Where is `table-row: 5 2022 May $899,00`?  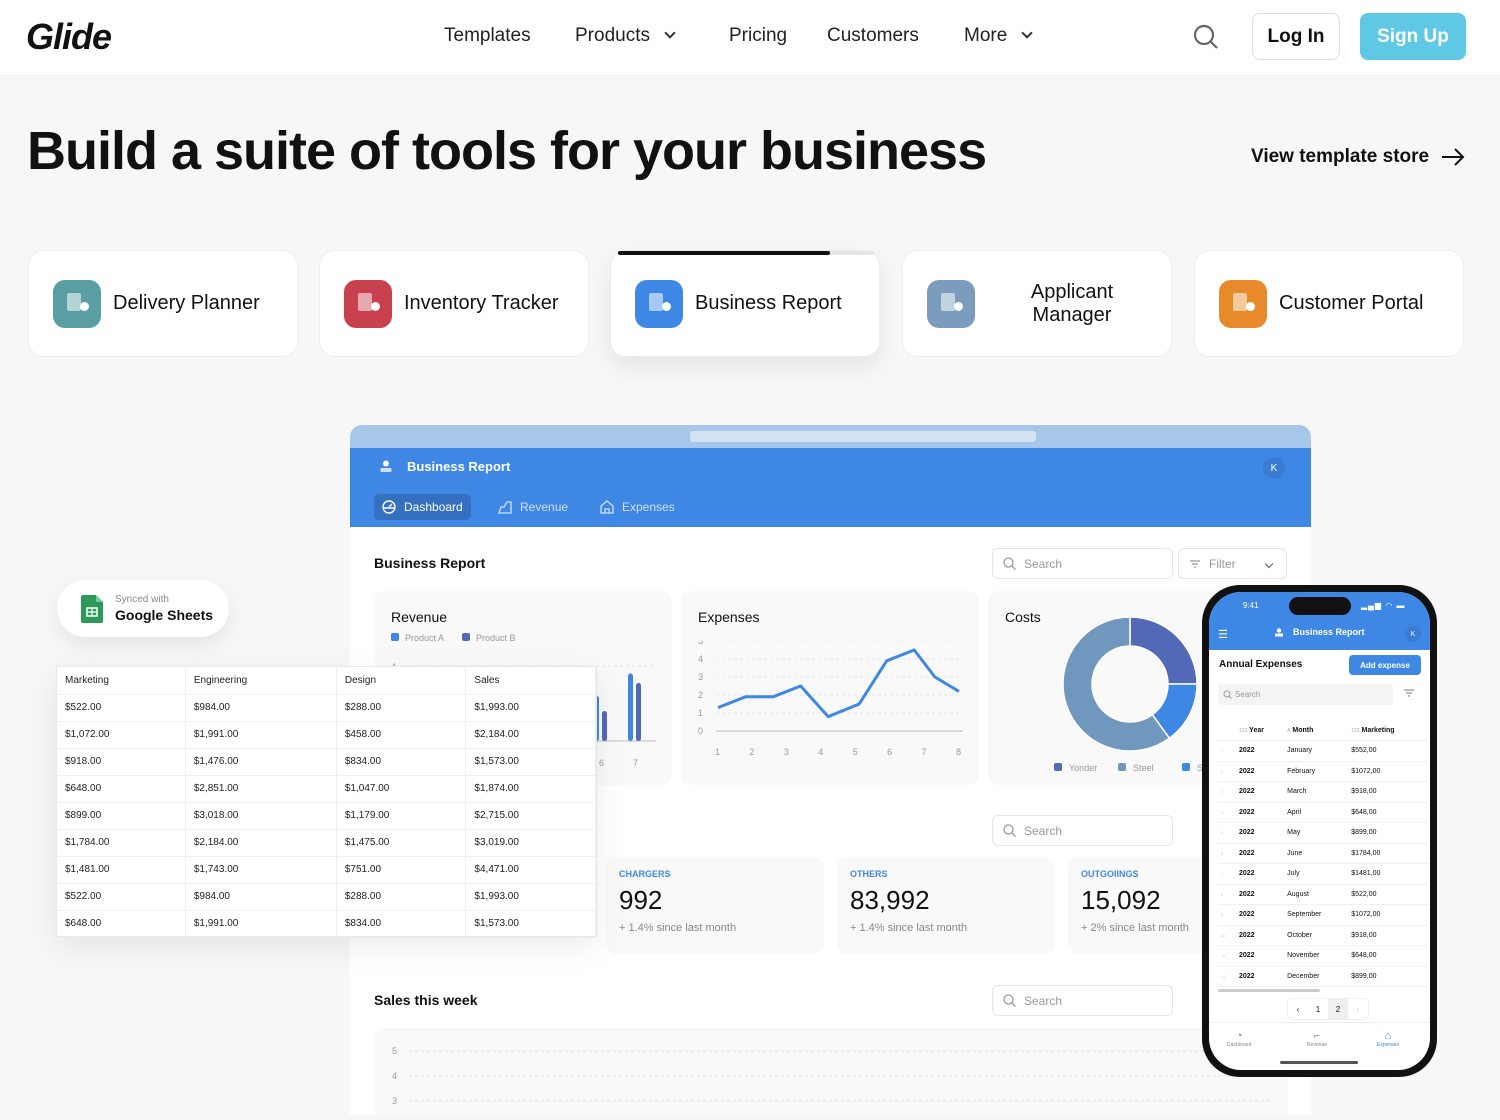 table-row: 5 2022 May $899,00 is located at coordinates (1323, 833).